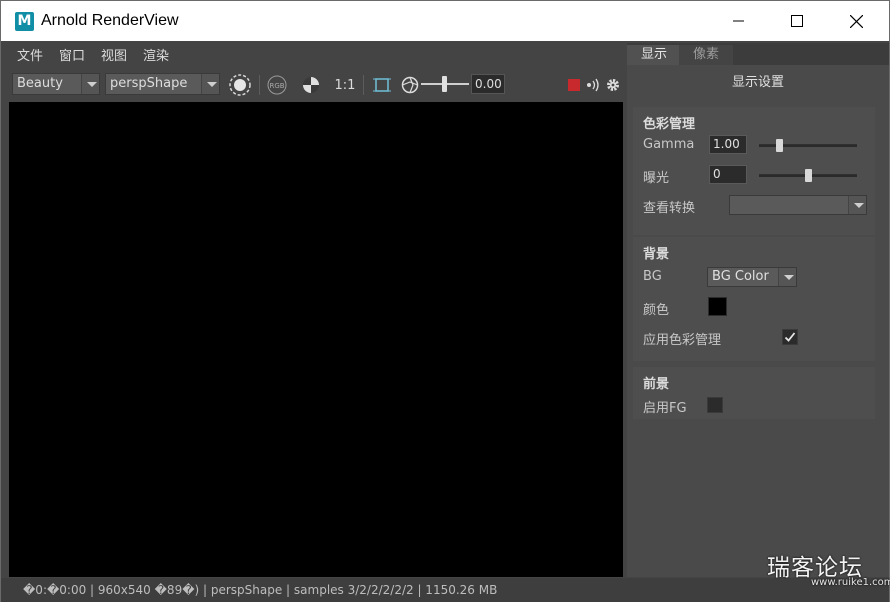 This screenshot has height=602, width=890. What do you see at coordinates (682, 340) in the screenshot?
I see `apply-color-management-label: 应用色彩管理` at bounding box center [682, 340].